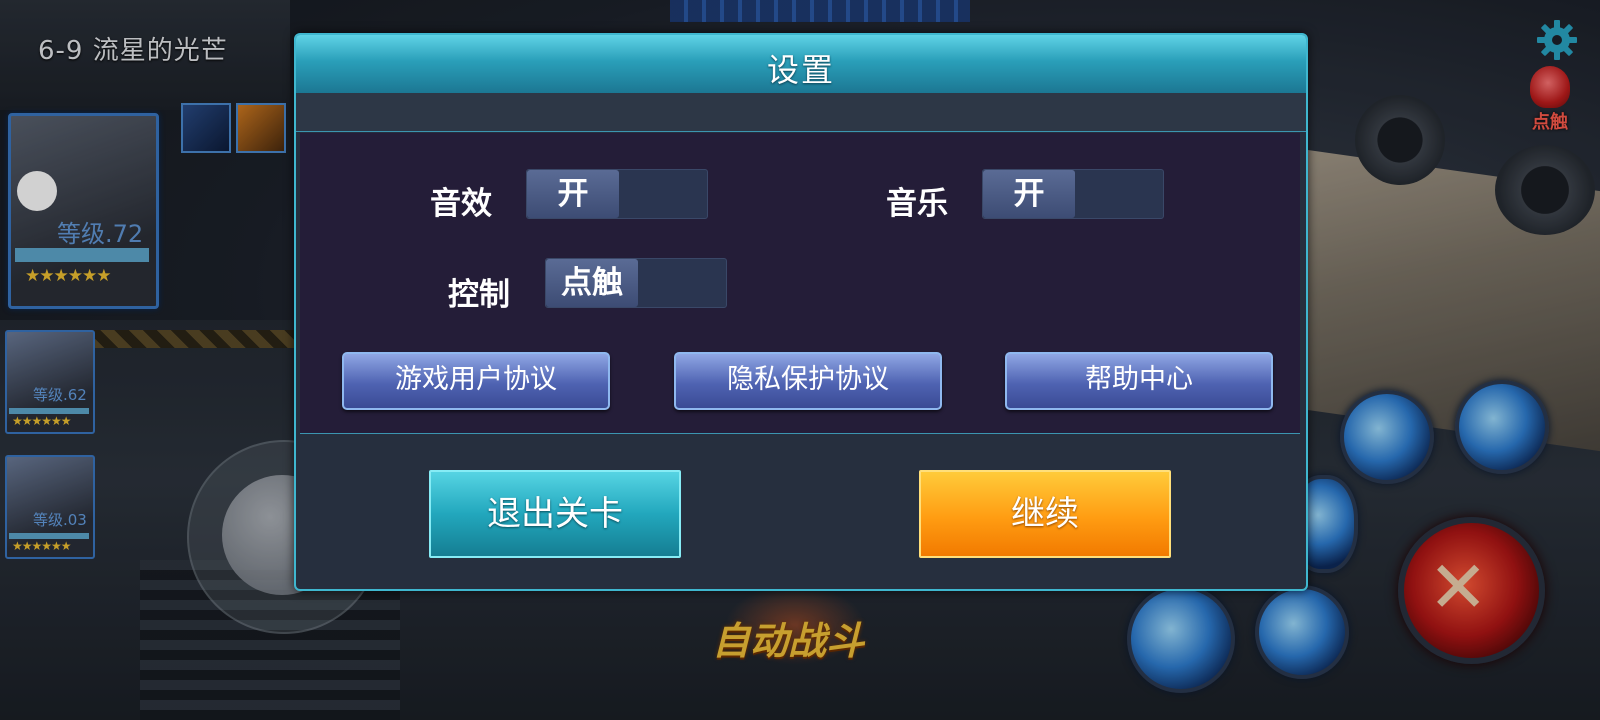 The width and height of the screenshot is (1600, 720). Describe the element at coordinates (917, 204) in the screenshot. I see `music-label: 音乐` at that location.